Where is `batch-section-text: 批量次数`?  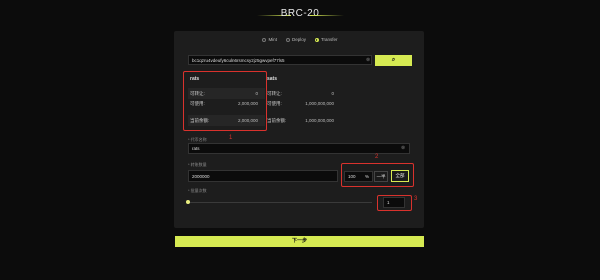 batch-section-text: 批量次数 is located at coordinates (198, 190).